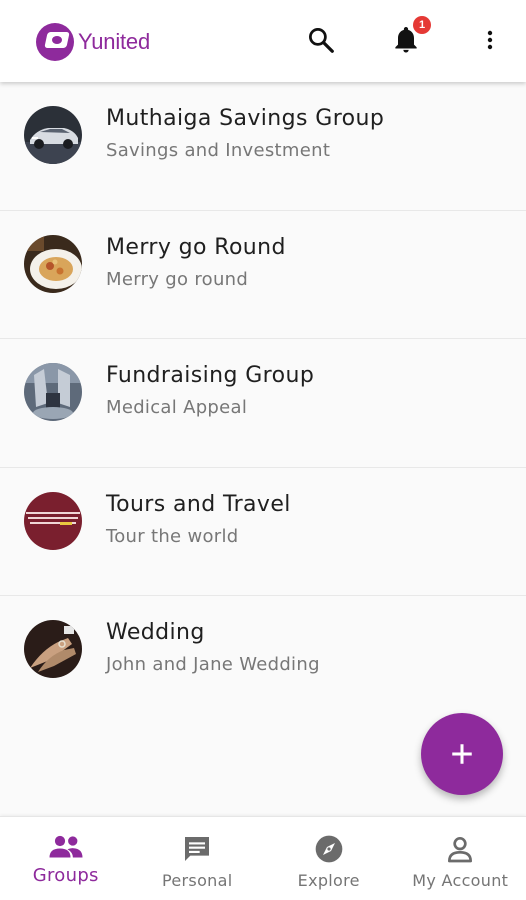 This screenshot has width=526, height=900. Describe the element at coordinates (422, 25) in the screenshot. I see `notification-count-badge: 1` at that location.